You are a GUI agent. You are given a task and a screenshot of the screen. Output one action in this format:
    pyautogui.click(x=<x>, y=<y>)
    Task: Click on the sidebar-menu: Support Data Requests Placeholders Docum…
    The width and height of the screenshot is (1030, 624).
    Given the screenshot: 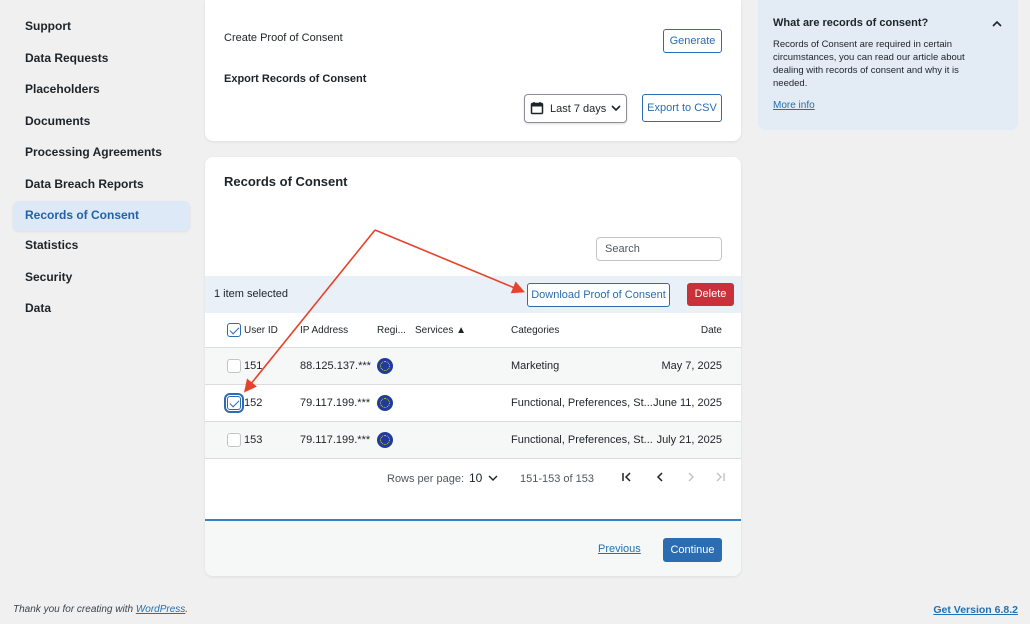 What is the action you would take?
    pyautogui.click(x=101, y=169)
    